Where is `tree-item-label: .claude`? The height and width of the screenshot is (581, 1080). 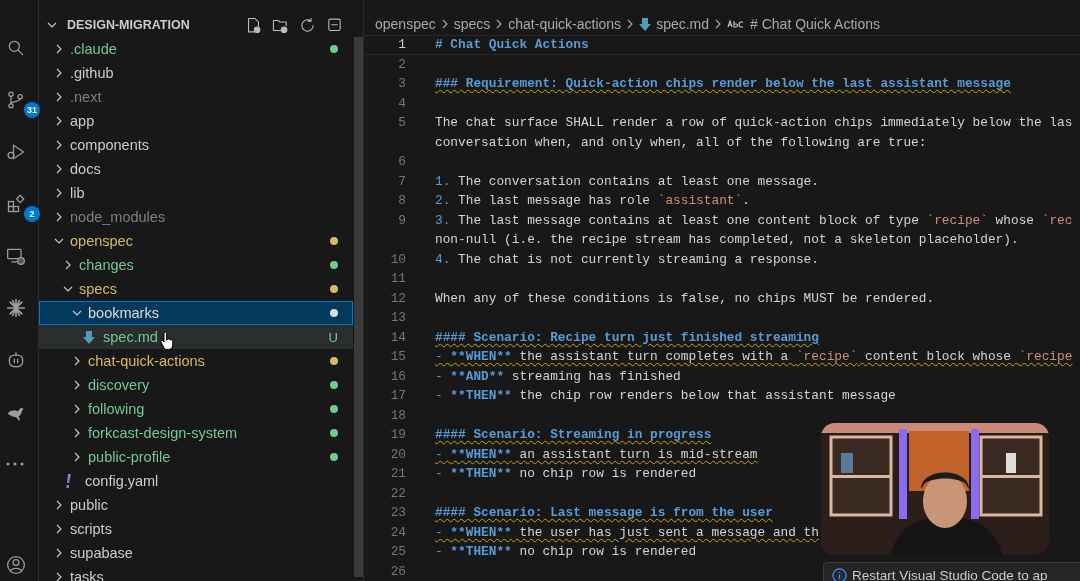 tree-item-label: .claude is located at coordinates (93, 49).